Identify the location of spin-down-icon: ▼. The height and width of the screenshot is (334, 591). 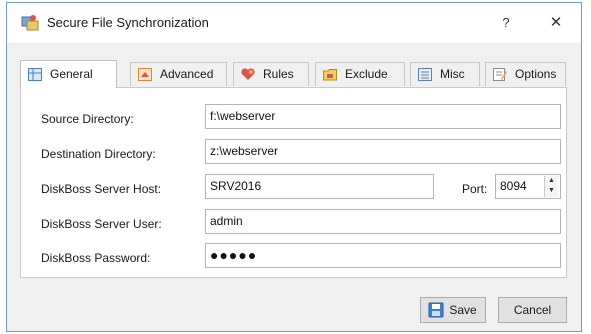
(551, 191).